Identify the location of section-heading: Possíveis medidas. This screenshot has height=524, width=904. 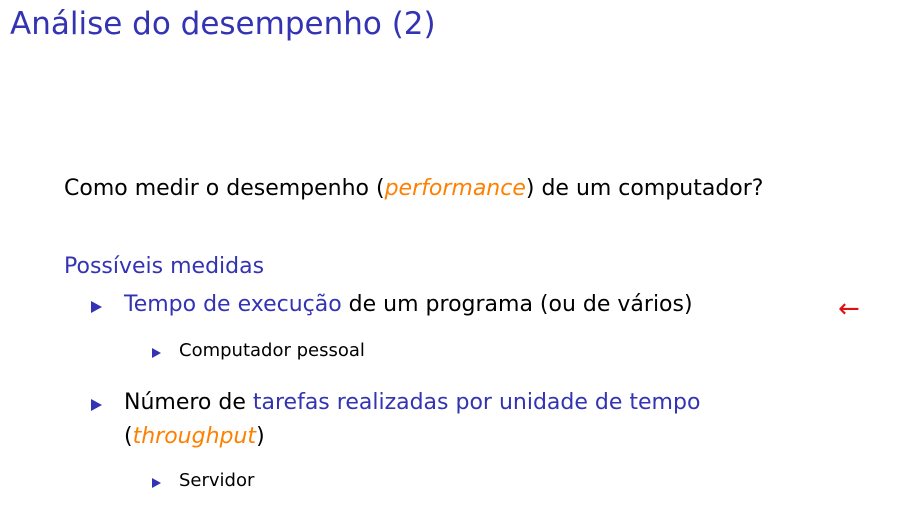
(164, 266).